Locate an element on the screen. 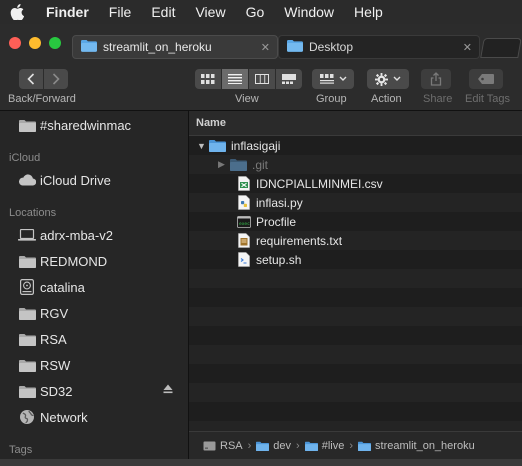 The width and height of the screenshot is (522, 466). view-label: View is located at coordinates (247, 99).